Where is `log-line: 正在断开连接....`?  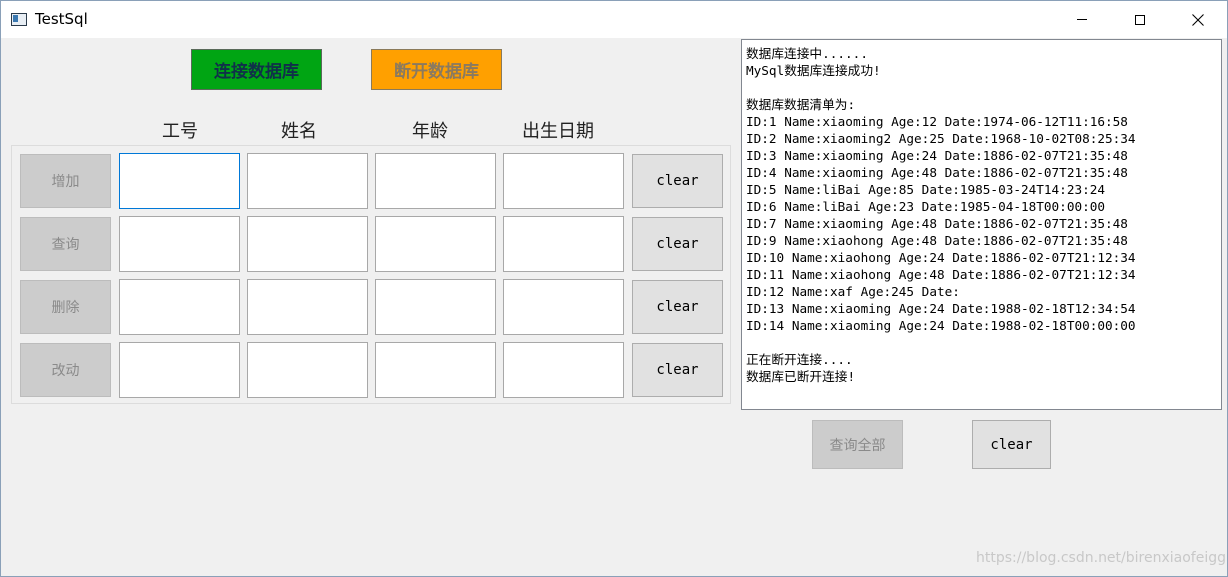 log-line: 正在断开连接.... is located at coordinates (799, 359).